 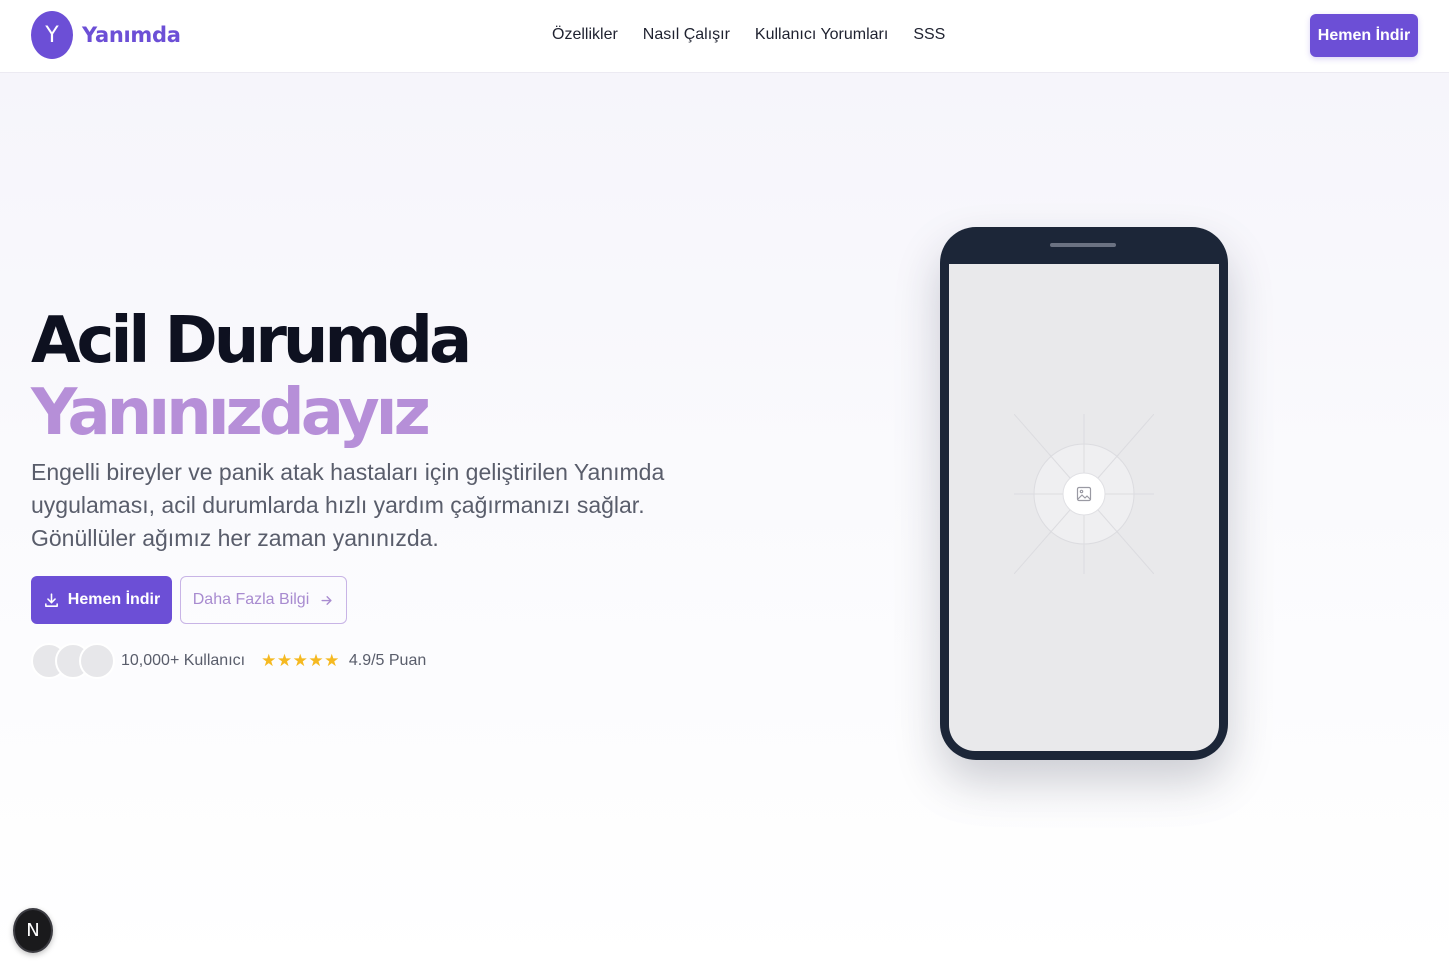 I want to click on download-icon, so click(x=51, y=599).